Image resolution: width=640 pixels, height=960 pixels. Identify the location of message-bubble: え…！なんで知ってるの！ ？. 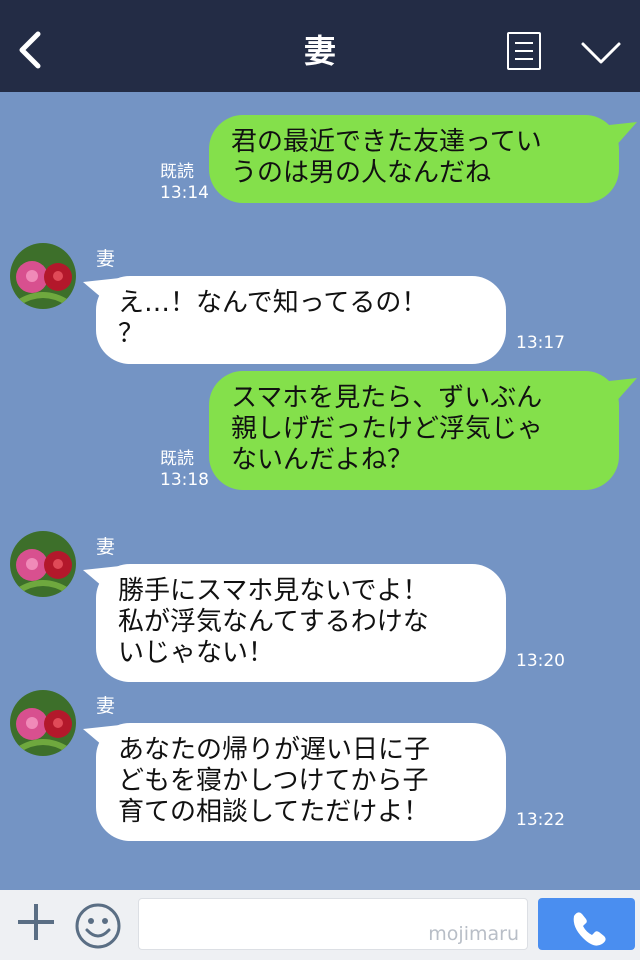
(301, 320).